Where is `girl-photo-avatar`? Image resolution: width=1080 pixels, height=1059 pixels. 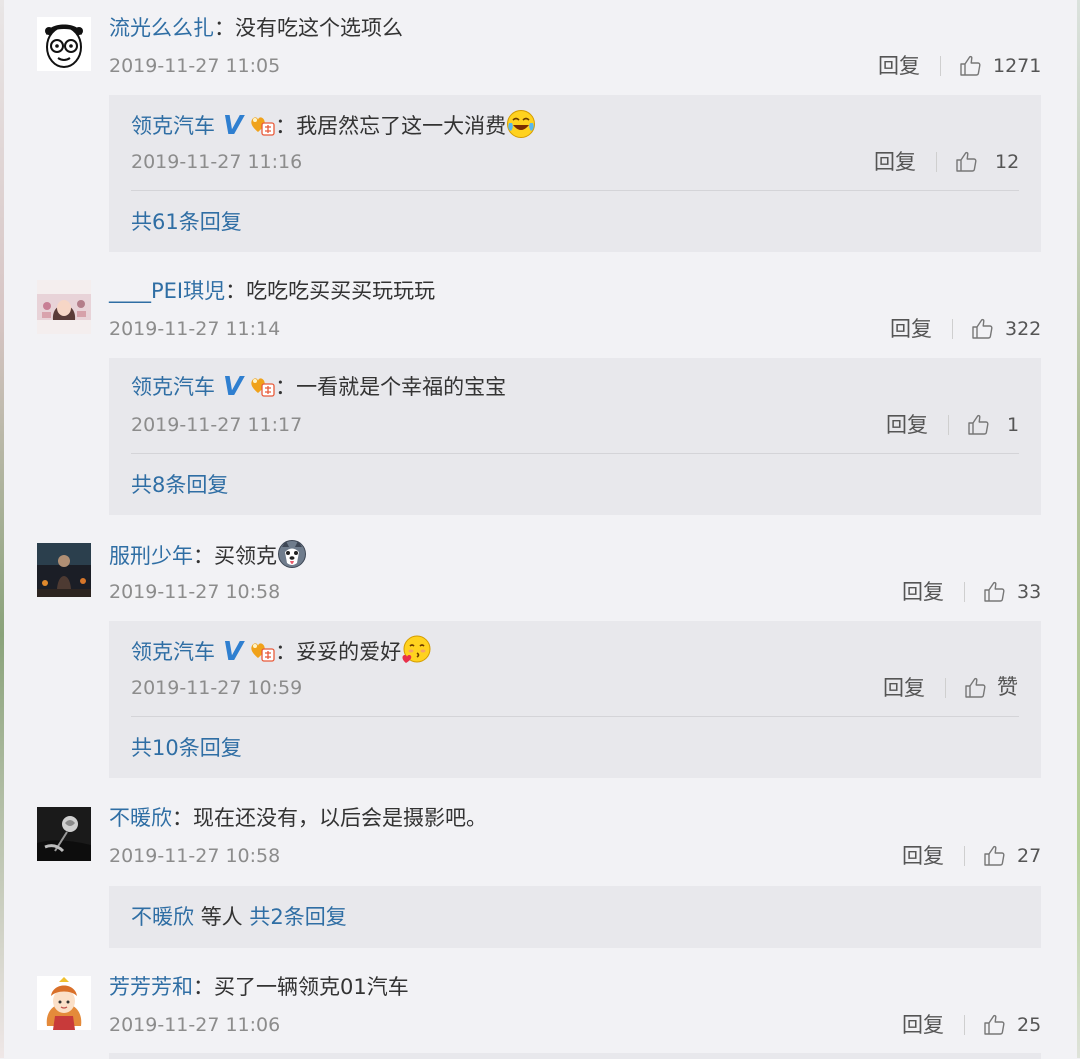
girl-photo-avatar is located at coordinates (64, 307).